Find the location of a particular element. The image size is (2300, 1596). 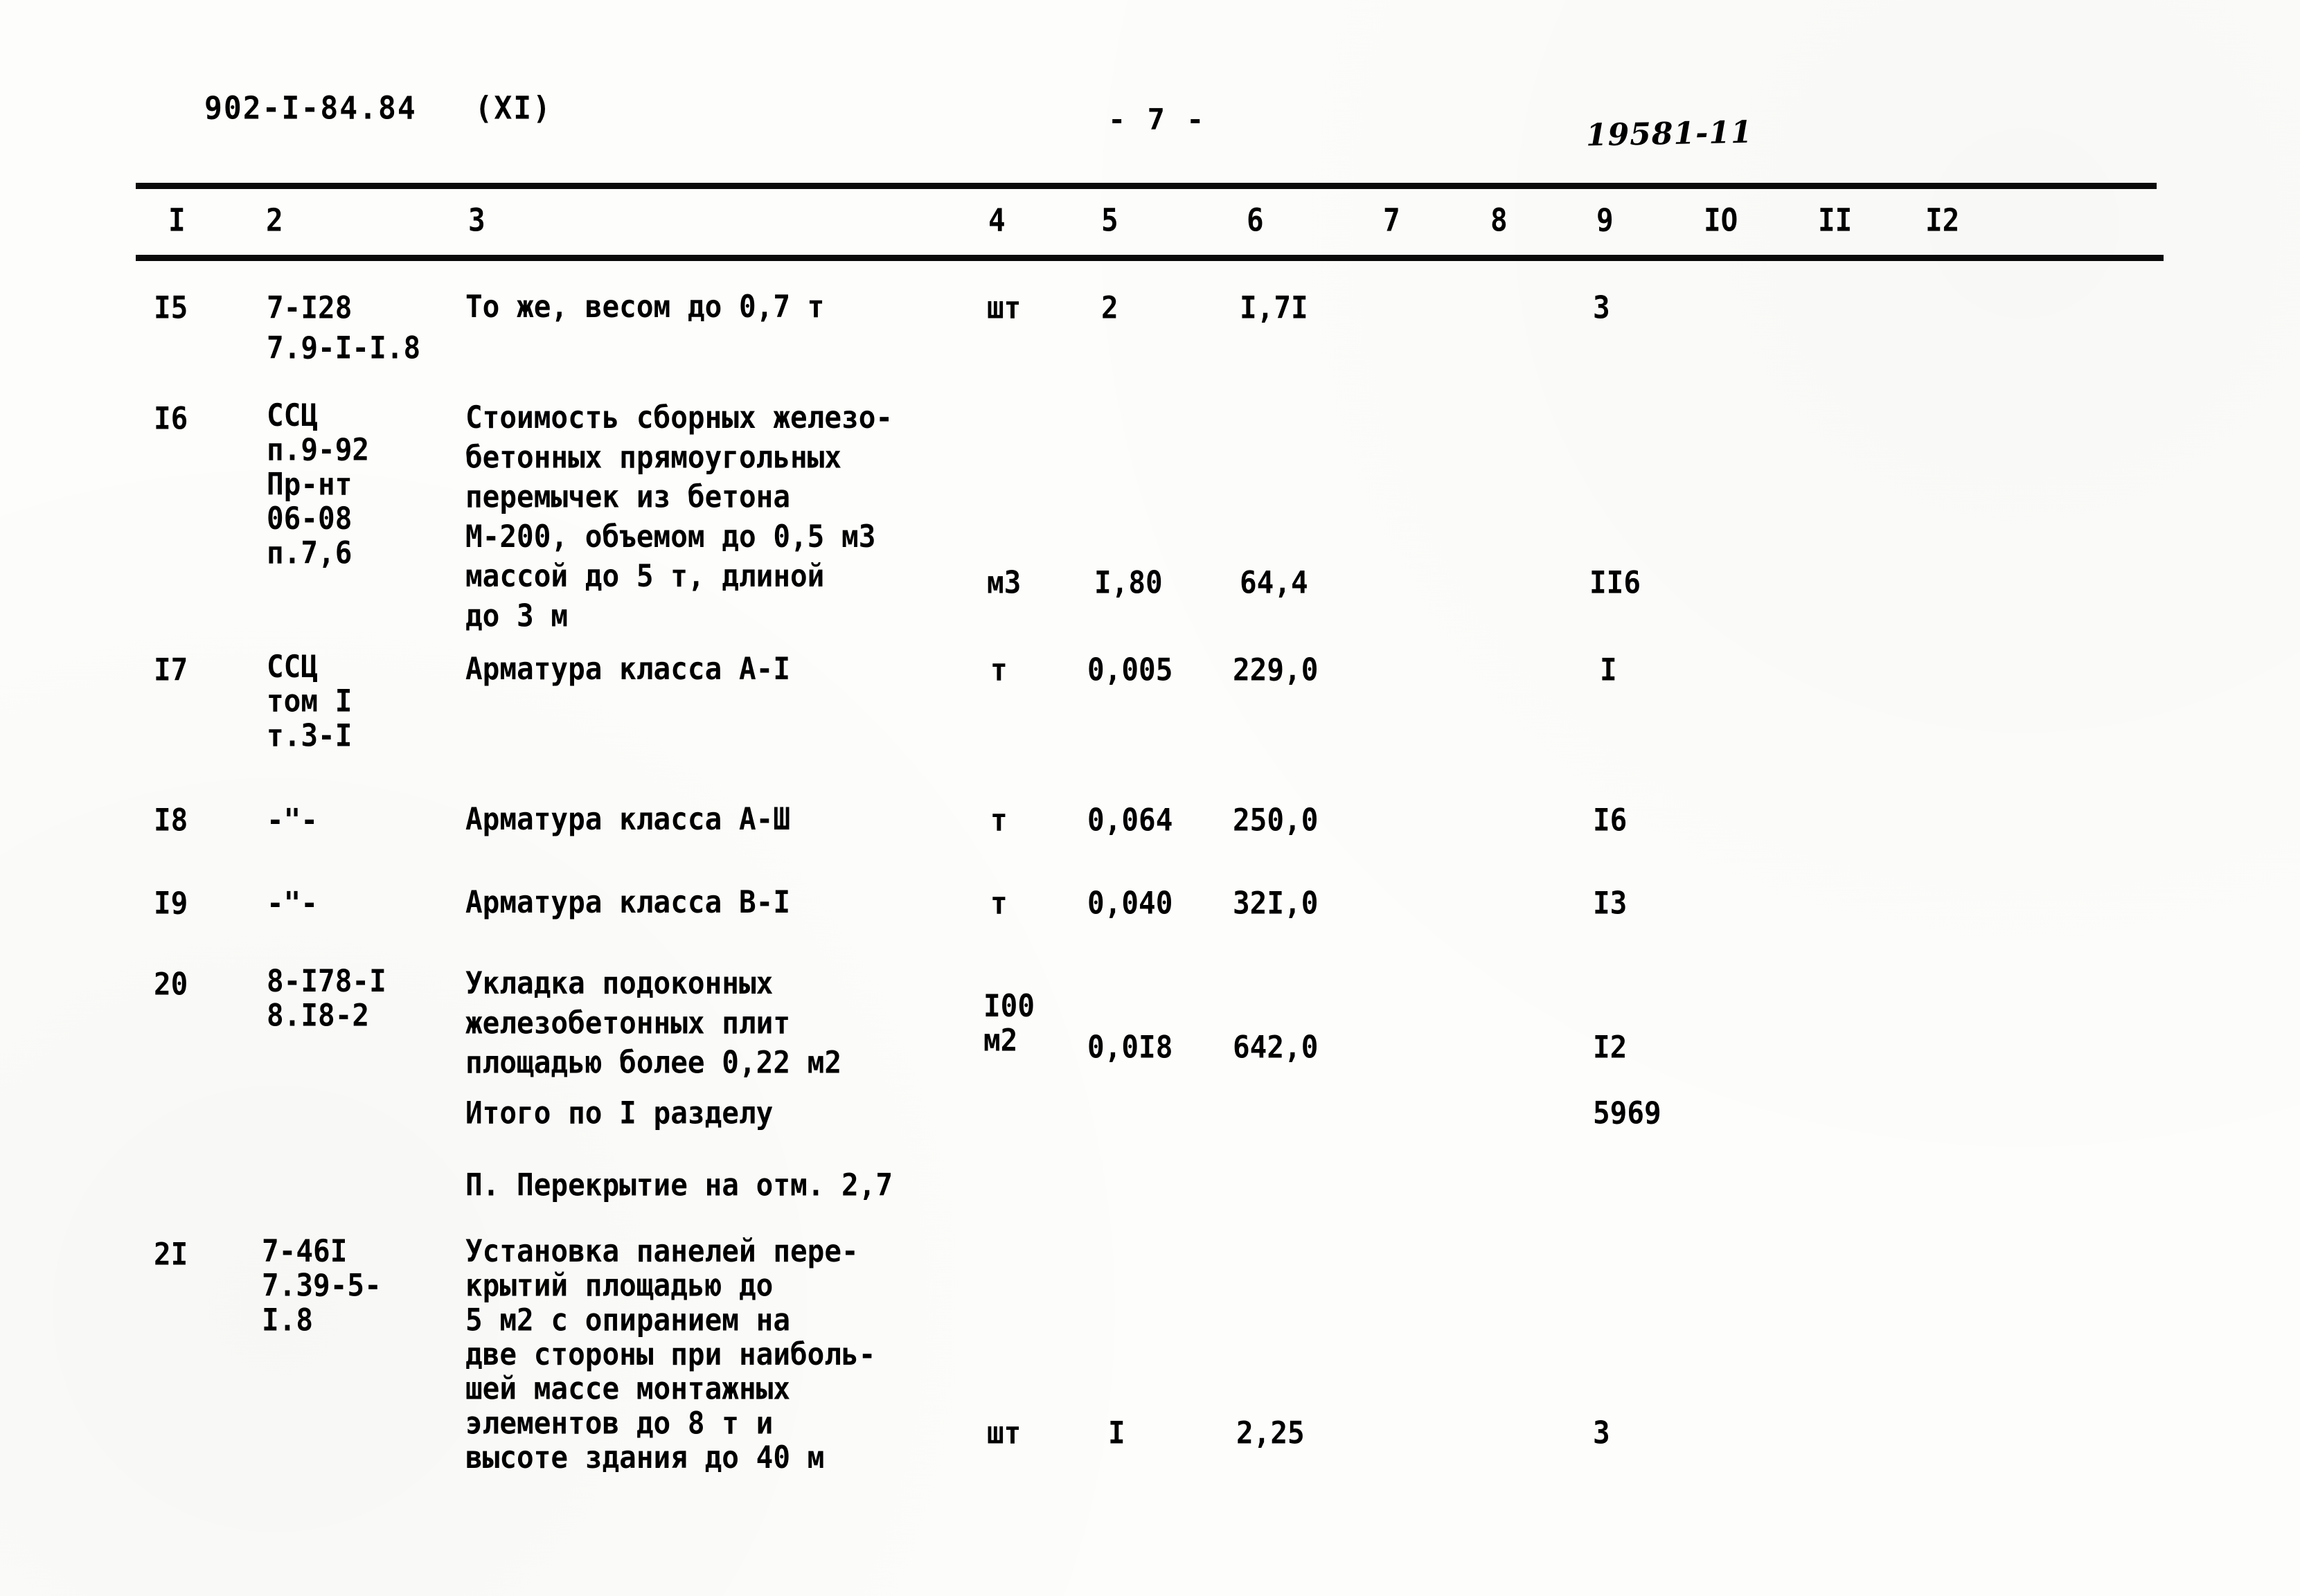

row-price: I,7I is located at coordinates (1274, 307).